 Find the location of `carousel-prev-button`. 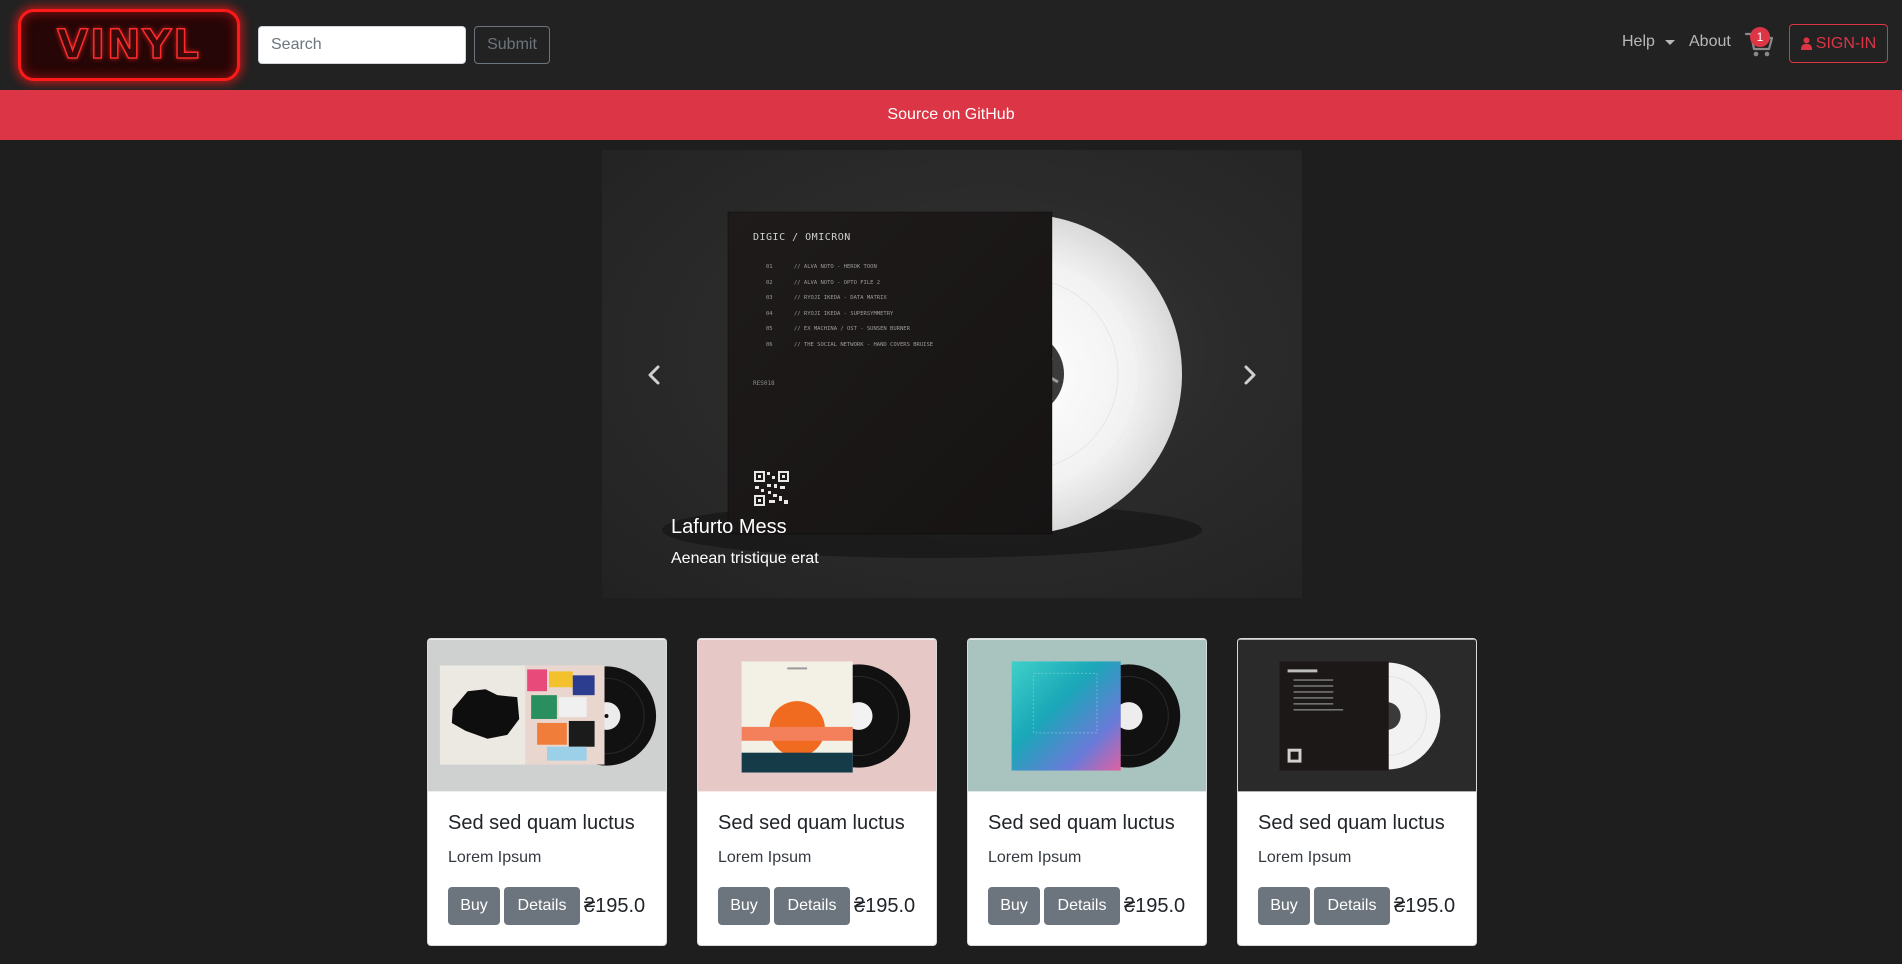

carousel-prev-button is located at coordinates (654, 375).